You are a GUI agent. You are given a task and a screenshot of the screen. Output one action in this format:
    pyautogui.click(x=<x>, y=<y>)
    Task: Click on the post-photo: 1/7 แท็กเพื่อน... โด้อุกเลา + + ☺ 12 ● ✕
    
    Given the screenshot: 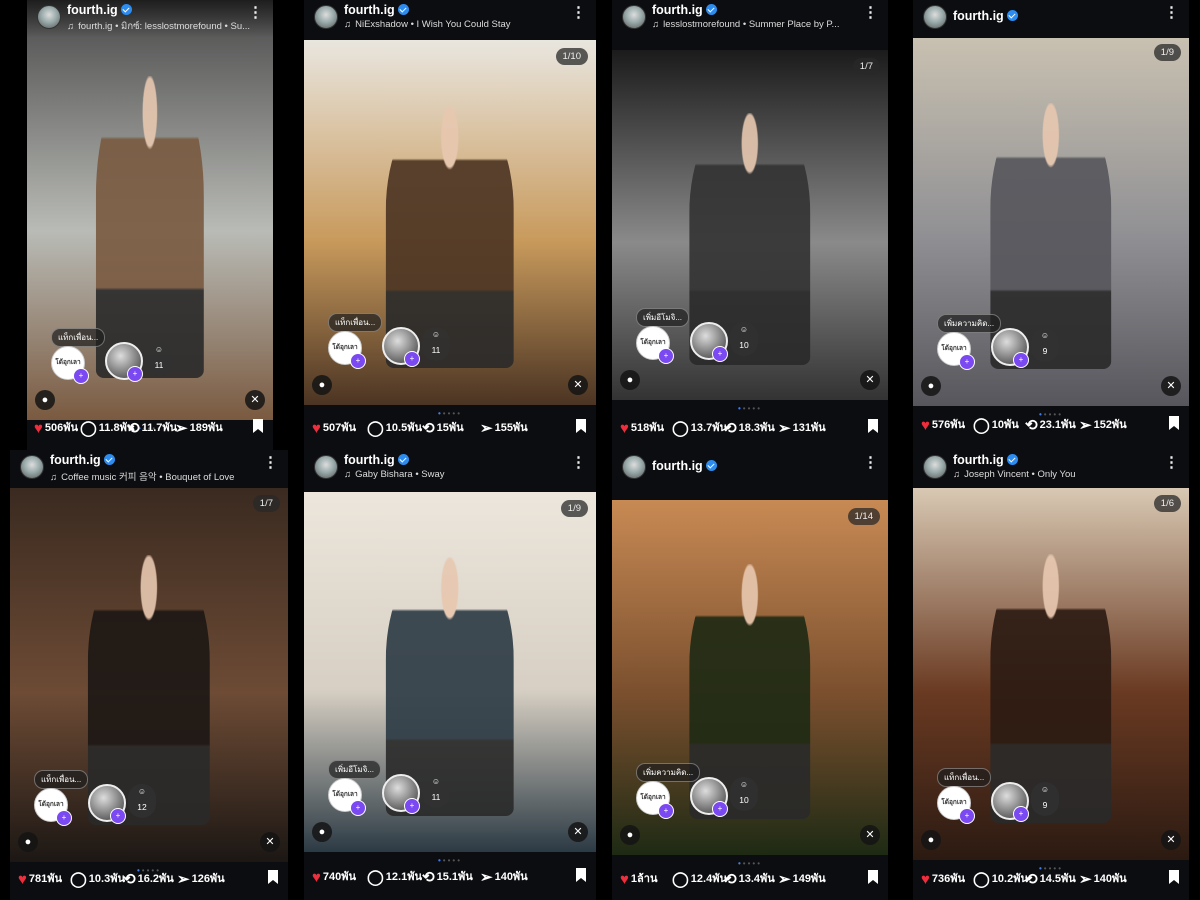 What is the action you would take?
    pyautogui.click(x=149, y=674)
    